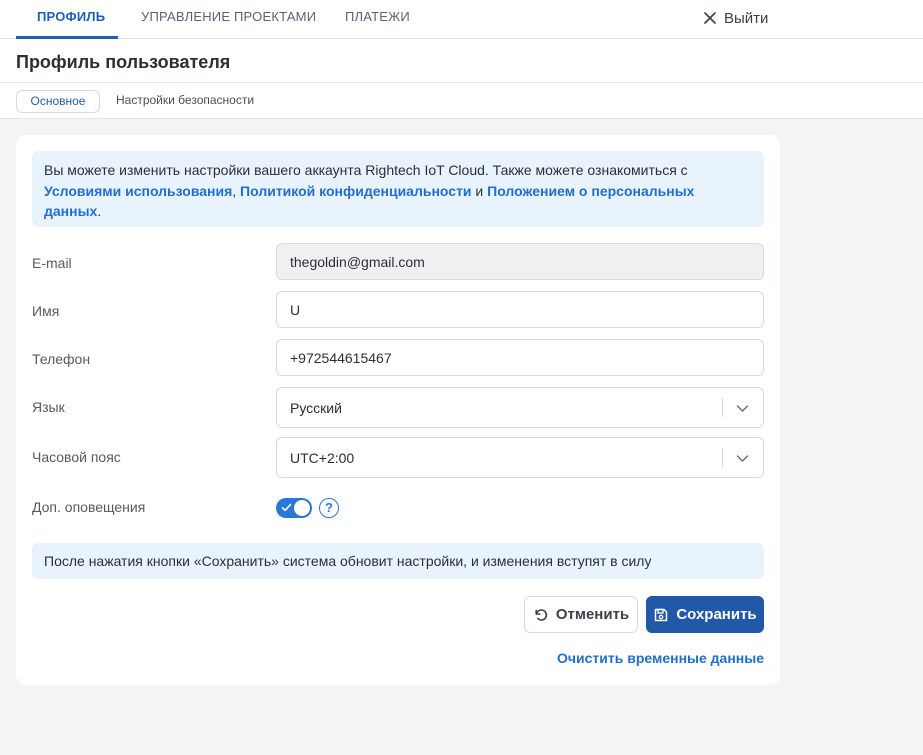 The width and height of the screenshot is (923, 755). I want to click on notifications-label: Доп. оповещения, so click(89, 507).